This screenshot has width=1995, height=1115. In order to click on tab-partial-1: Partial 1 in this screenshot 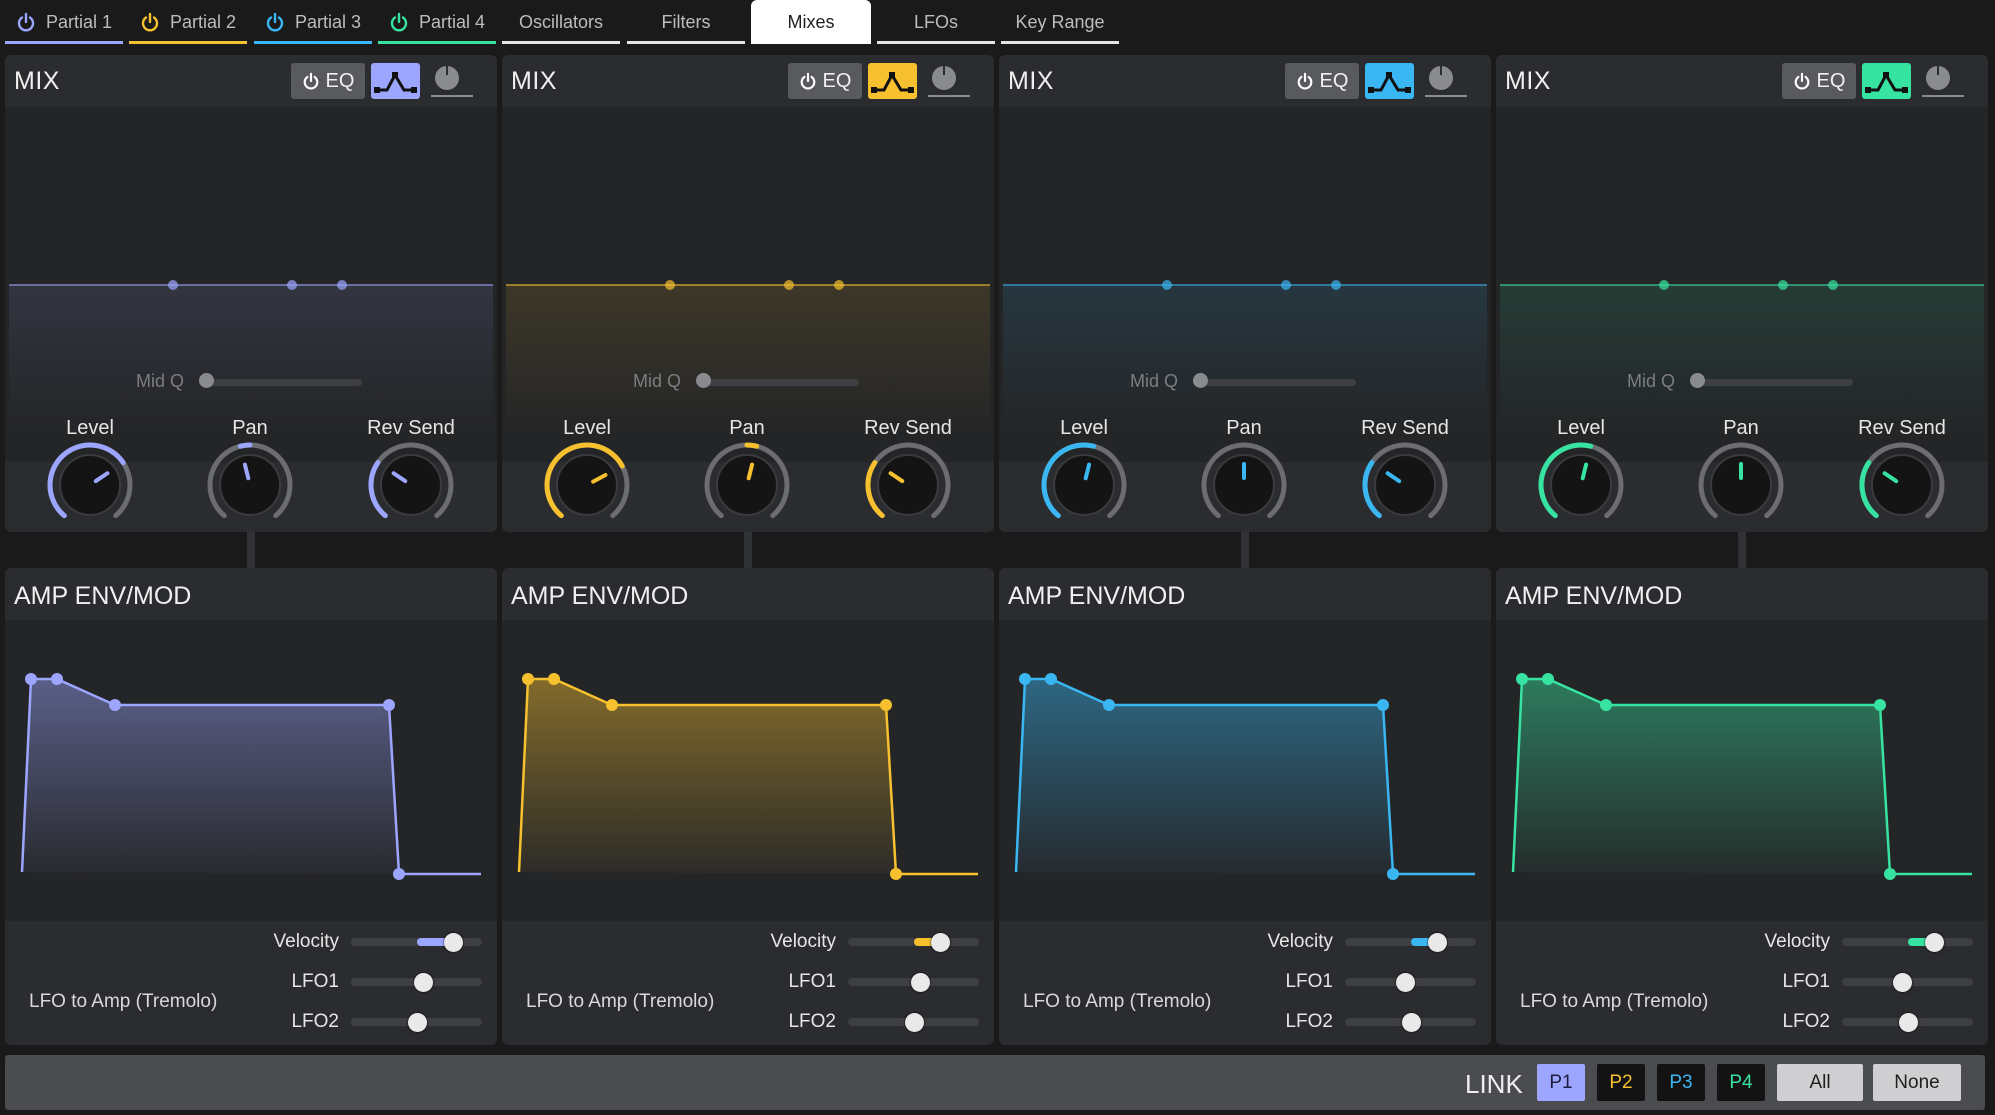, I will do `click(64, 22)`.